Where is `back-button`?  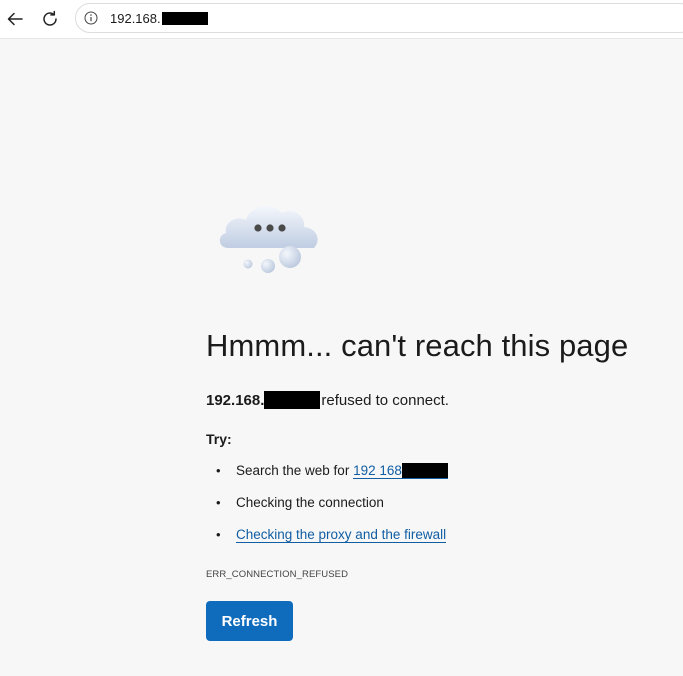 back-button is located at coordinates (15, 19).